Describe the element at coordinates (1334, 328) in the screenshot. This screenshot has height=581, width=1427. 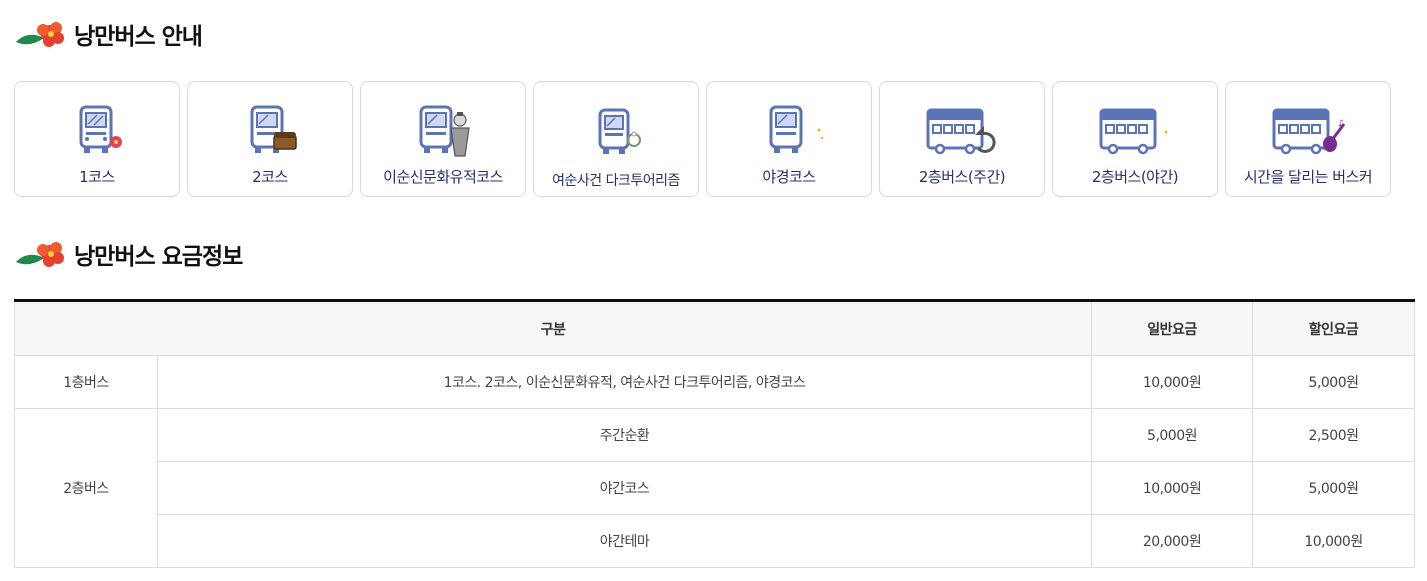
I see `header-discount-fee: 할인요금` at that location.